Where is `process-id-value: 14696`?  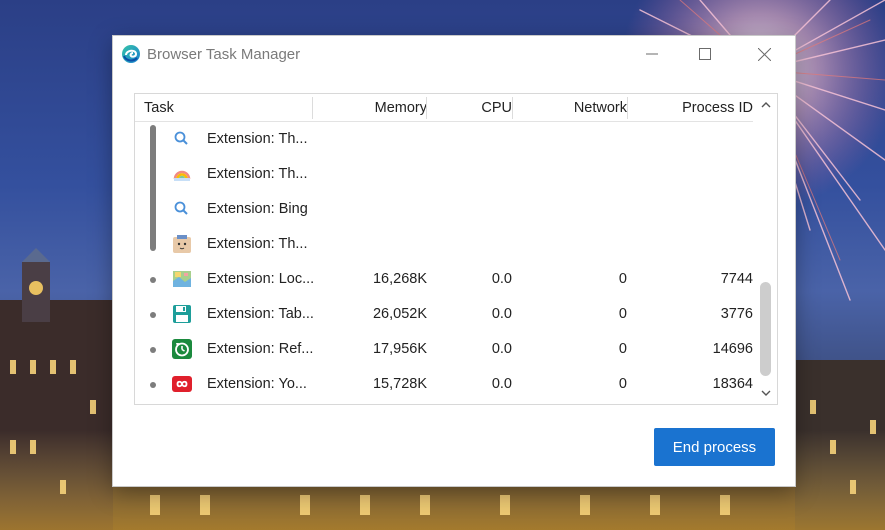 process-id-value: 14696 is located at coordinates (732, 349).